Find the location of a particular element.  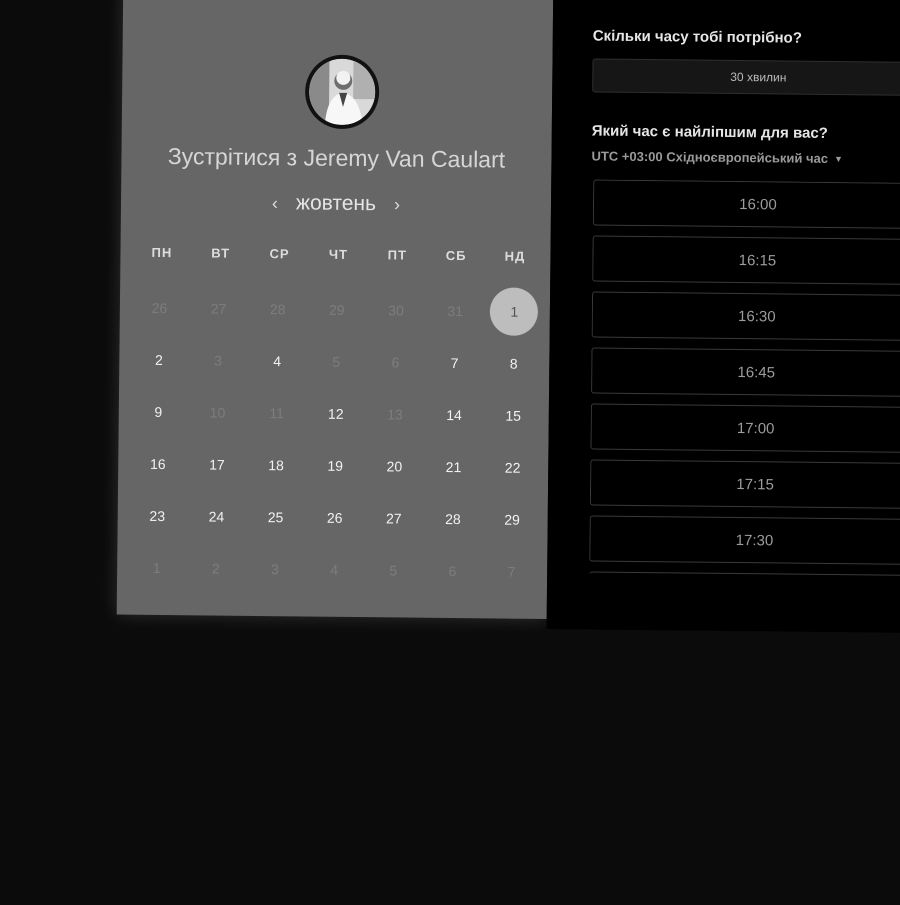

day-number: 31 is located at coordinates (455, 311).